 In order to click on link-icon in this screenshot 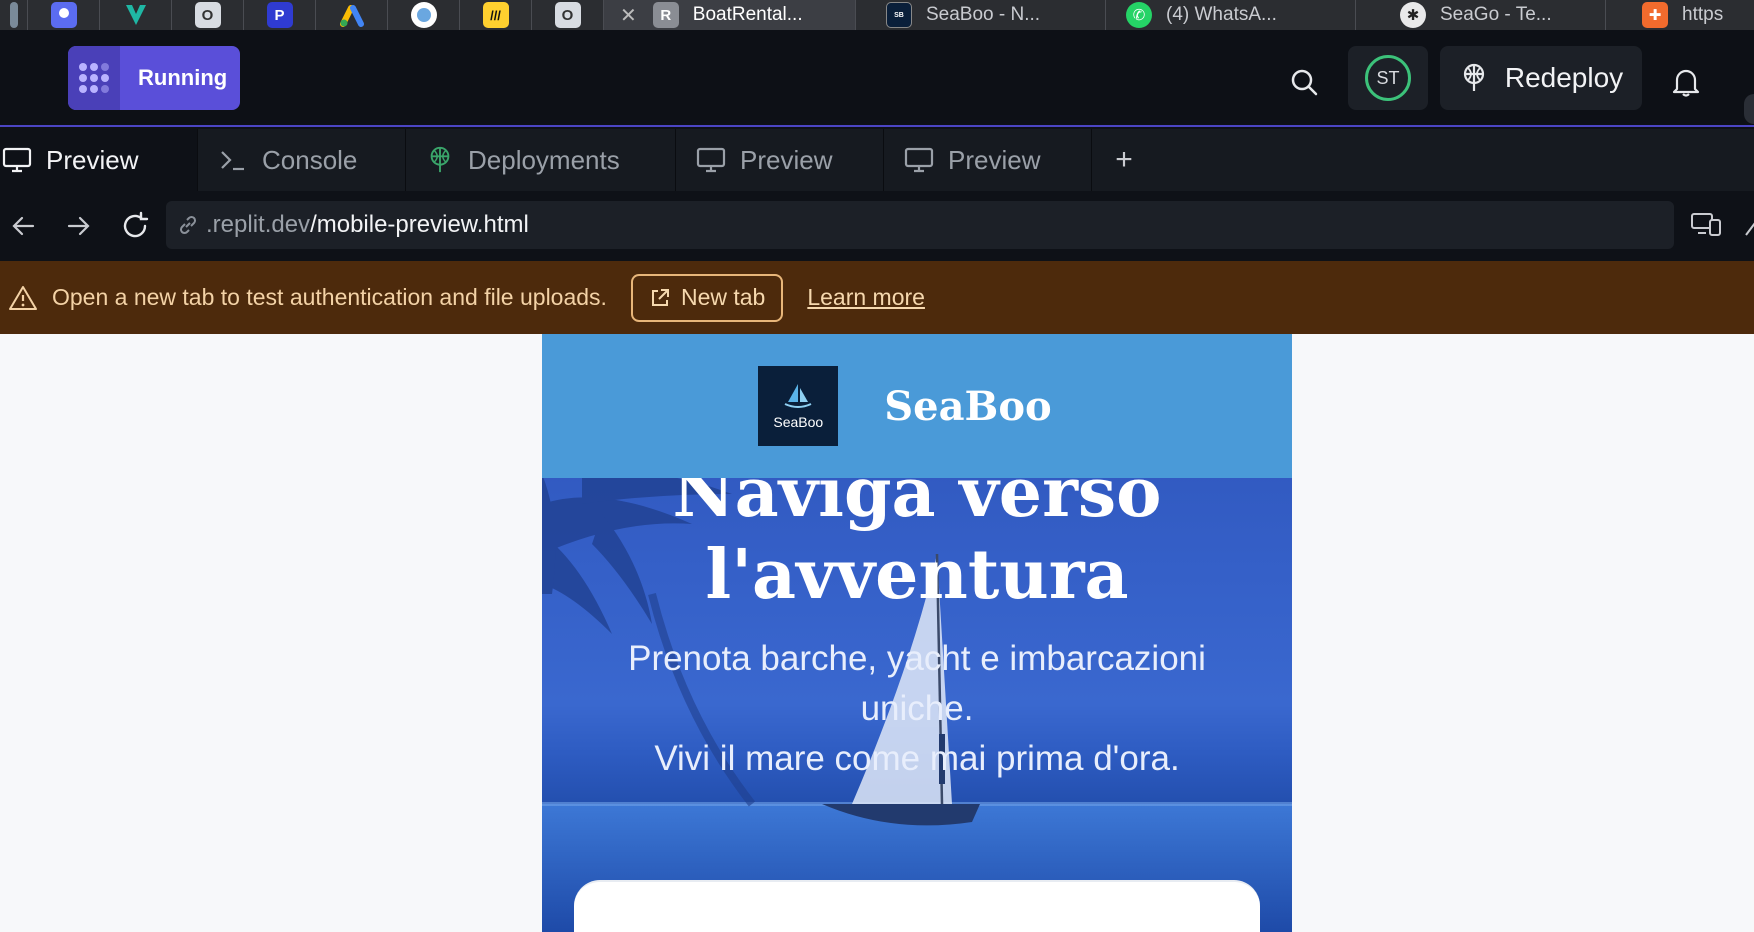, I will do `click(188, 225)`.